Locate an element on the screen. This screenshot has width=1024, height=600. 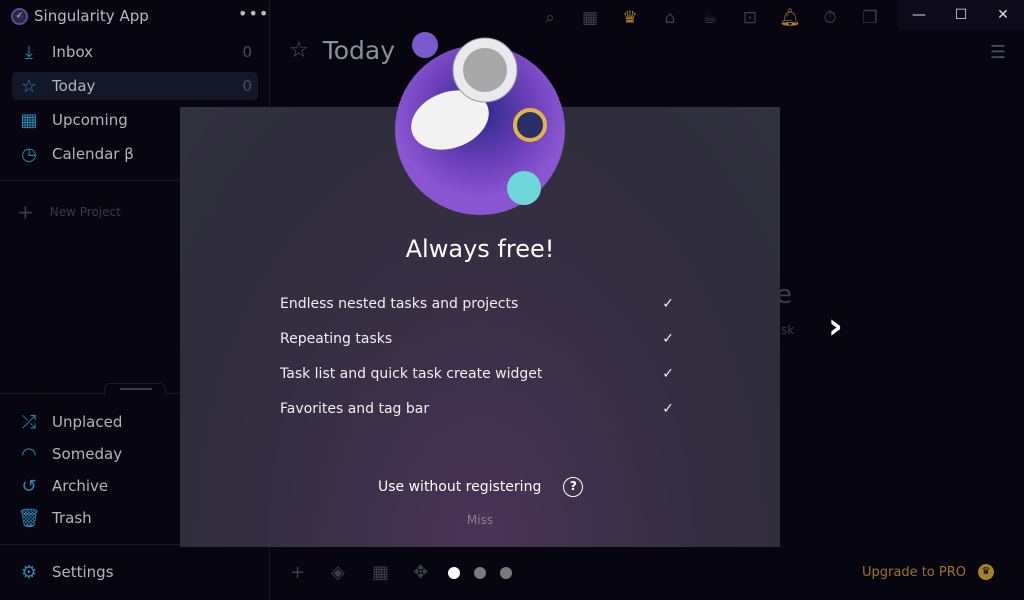
slide-pager is located at coordinates (480, 573).